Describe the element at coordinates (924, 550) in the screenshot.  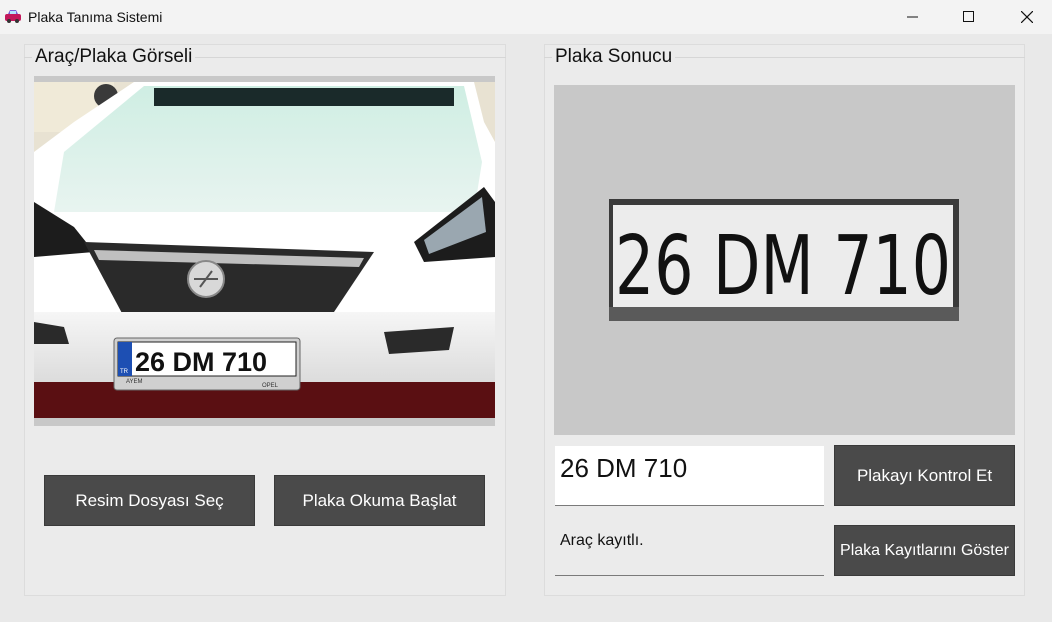
I see `show-records-button: Plaka Kayıtlarını Göster` at that location.